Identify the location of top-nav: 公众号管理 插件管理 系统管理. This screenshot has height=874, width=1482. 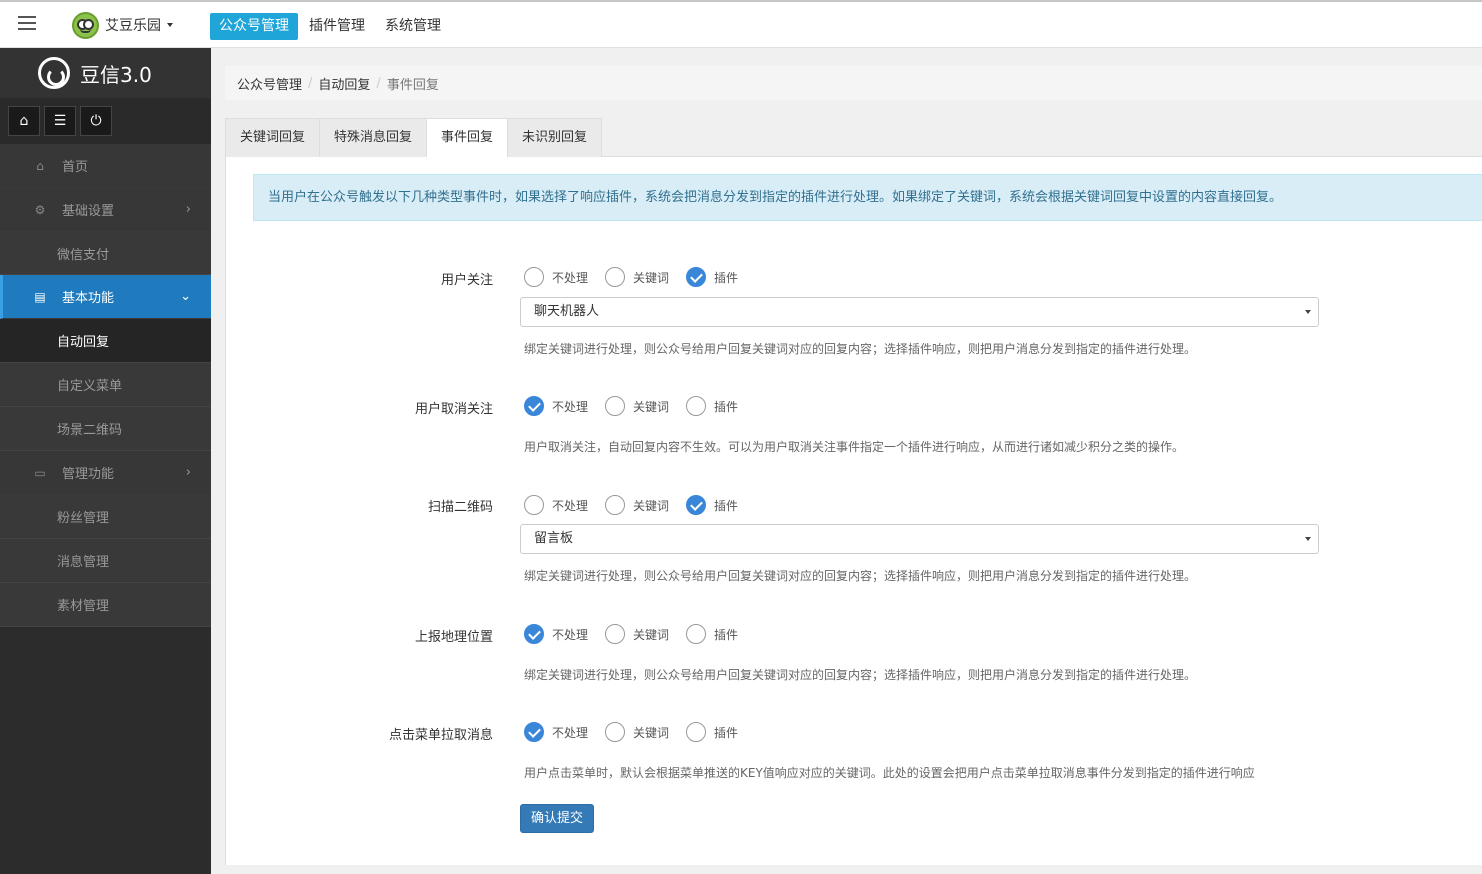
(331, 26).